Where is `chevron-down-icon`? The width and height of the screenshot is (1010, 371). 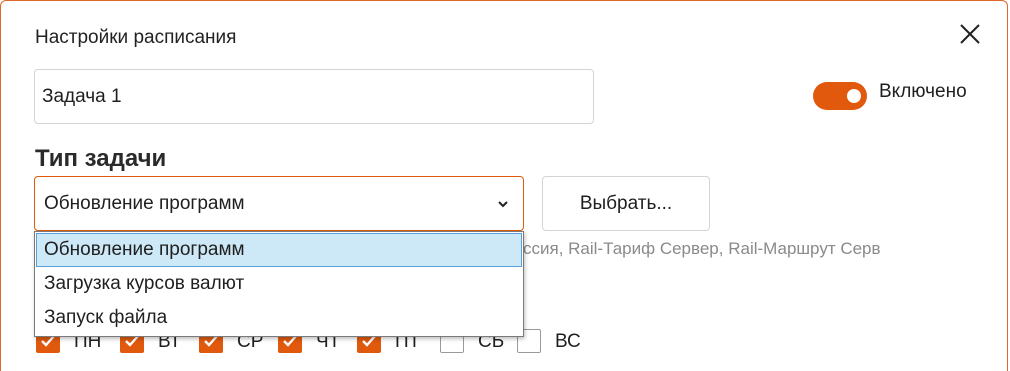
chevron-down-icon is located at coordinates (503, 204).